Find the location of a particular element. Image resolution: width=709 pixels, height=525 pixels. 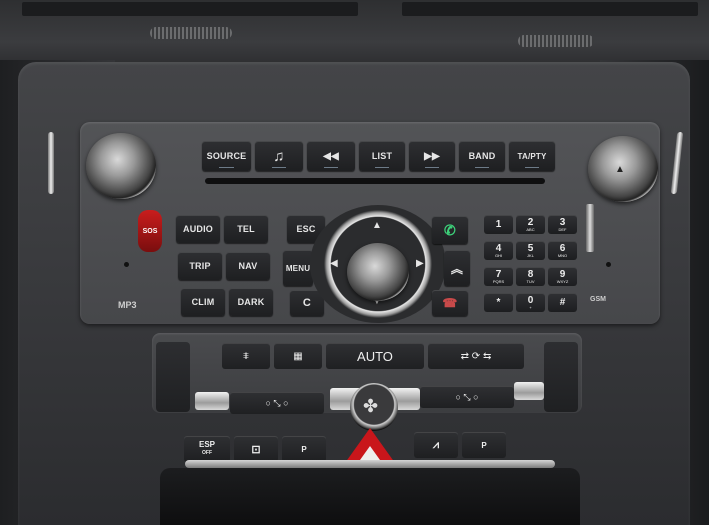

up-arrow-icon: ▲ is located at coordinates (377, 225).